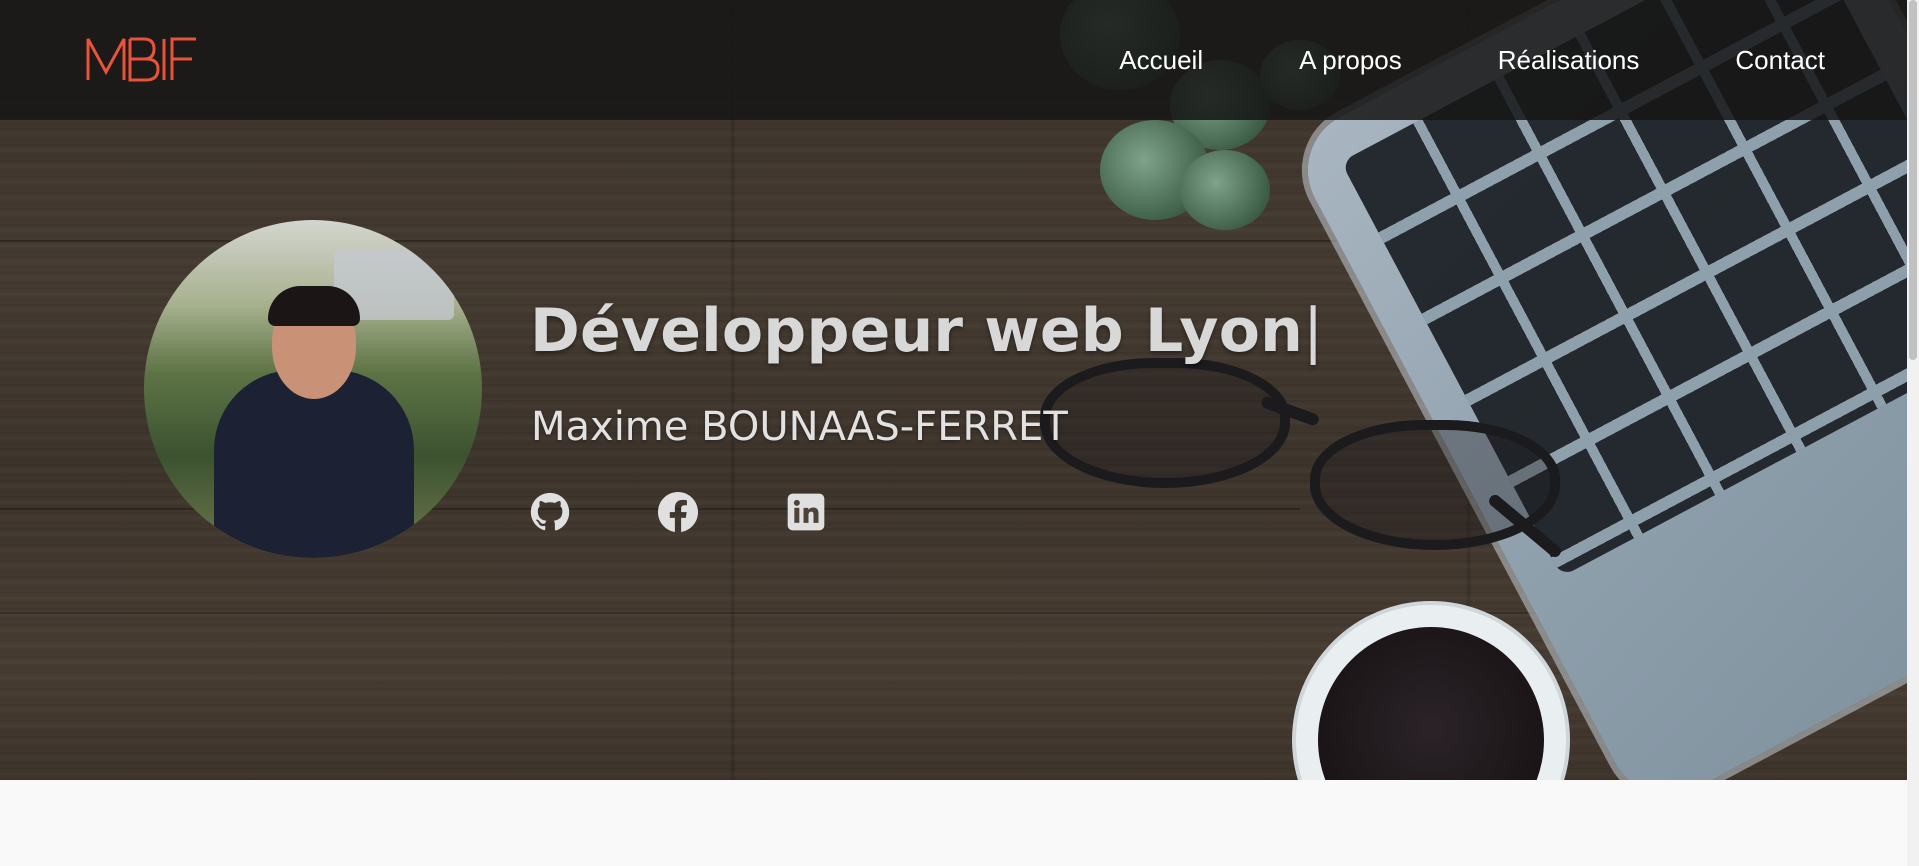 The height and width of the screenshot is (866, 1919). Describe the element at coordinates (1165, 423) in the screenshot. I see `glasses-image` at that location.